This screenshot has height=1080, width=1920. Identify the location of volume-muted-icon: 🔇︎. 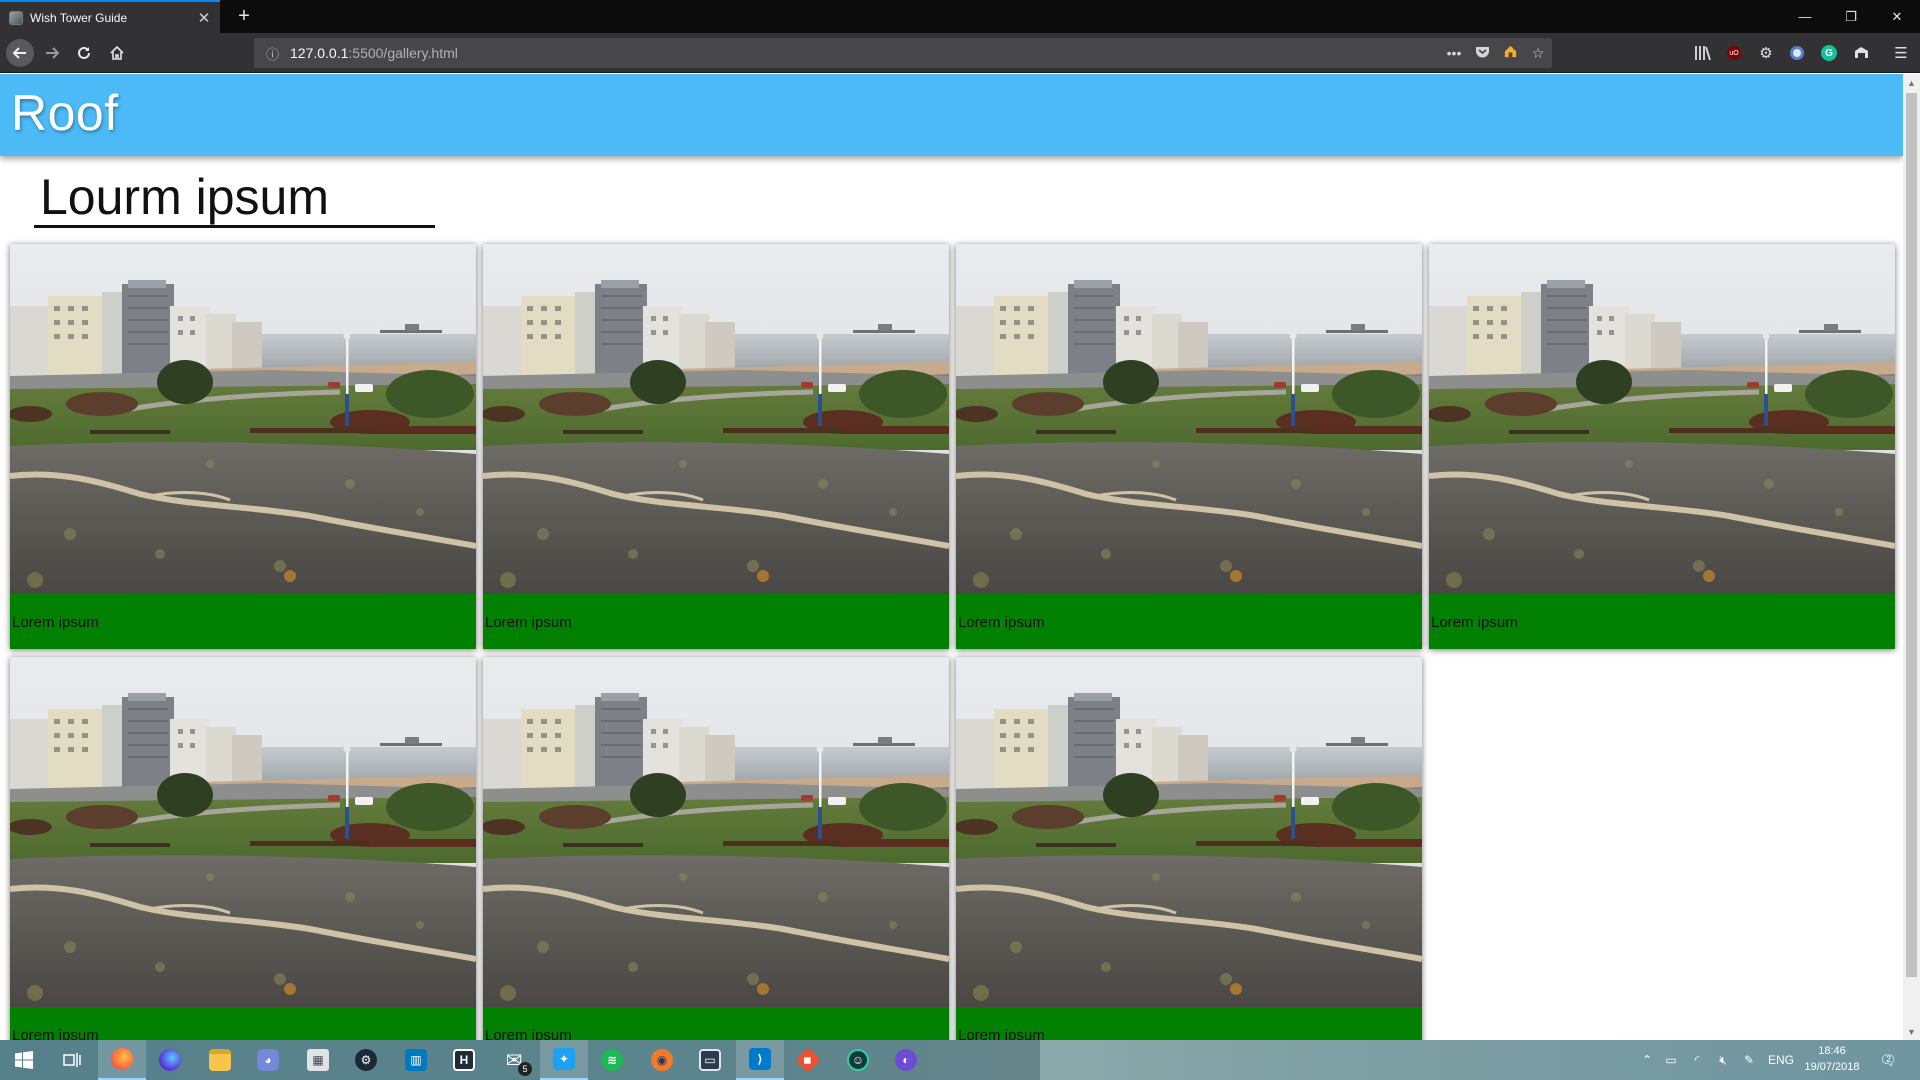
(1723, 1060).